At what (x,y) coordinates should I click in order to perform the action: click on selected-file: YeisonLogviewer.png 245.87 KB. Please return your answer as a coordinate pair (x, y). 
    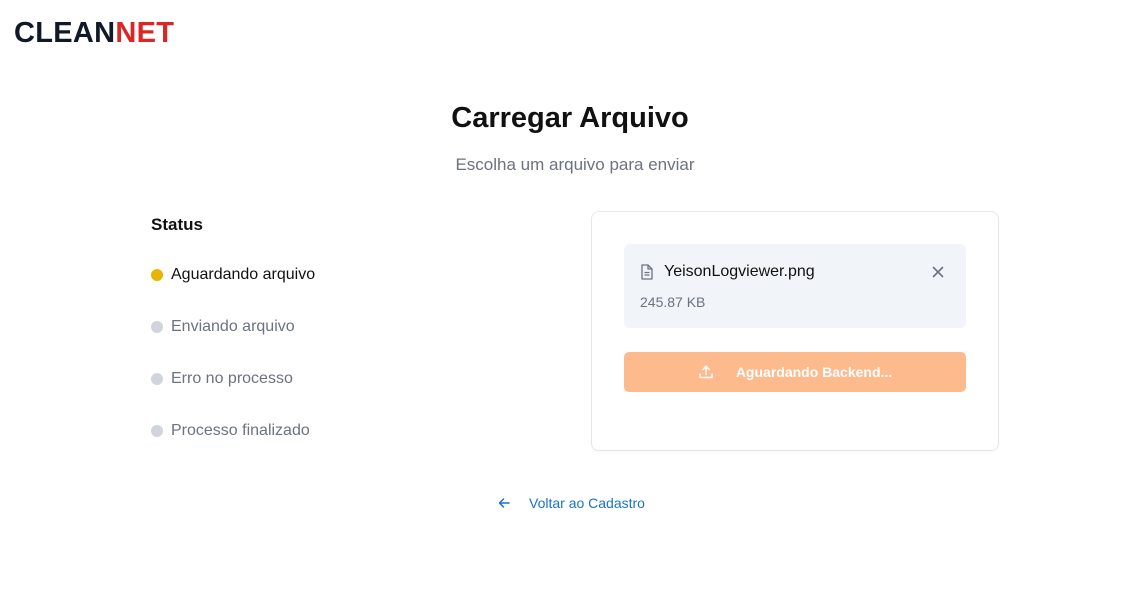
    Looking at the image, I should click on (795, 286).